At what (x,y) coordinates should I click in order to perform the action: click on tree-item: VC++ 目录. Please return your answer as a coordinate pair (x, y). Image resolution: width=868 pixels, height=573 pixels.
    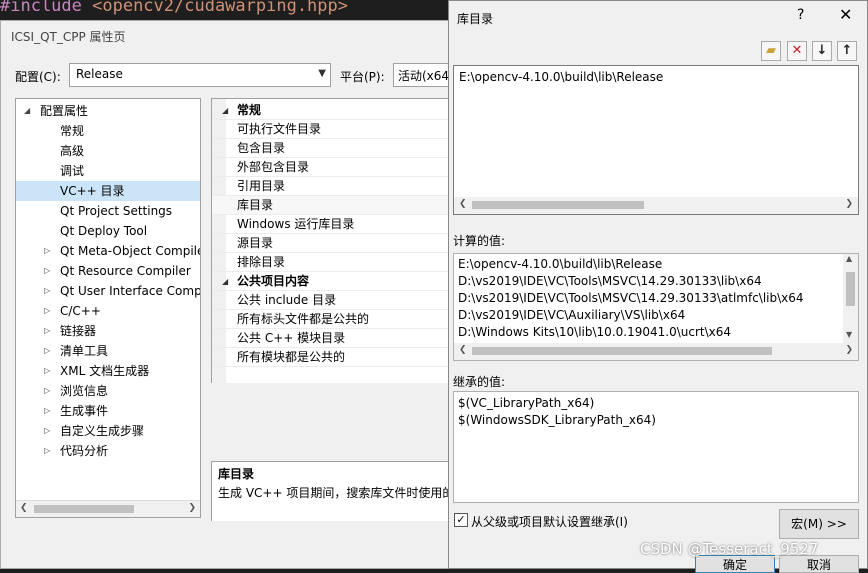
    Looking at the image, I should click on (108, 191).